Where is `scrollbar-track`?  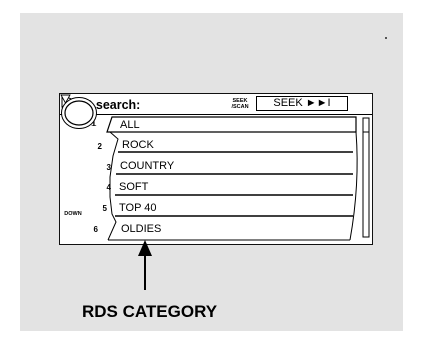
scrollbar-track is located at coordinates (366, 177).